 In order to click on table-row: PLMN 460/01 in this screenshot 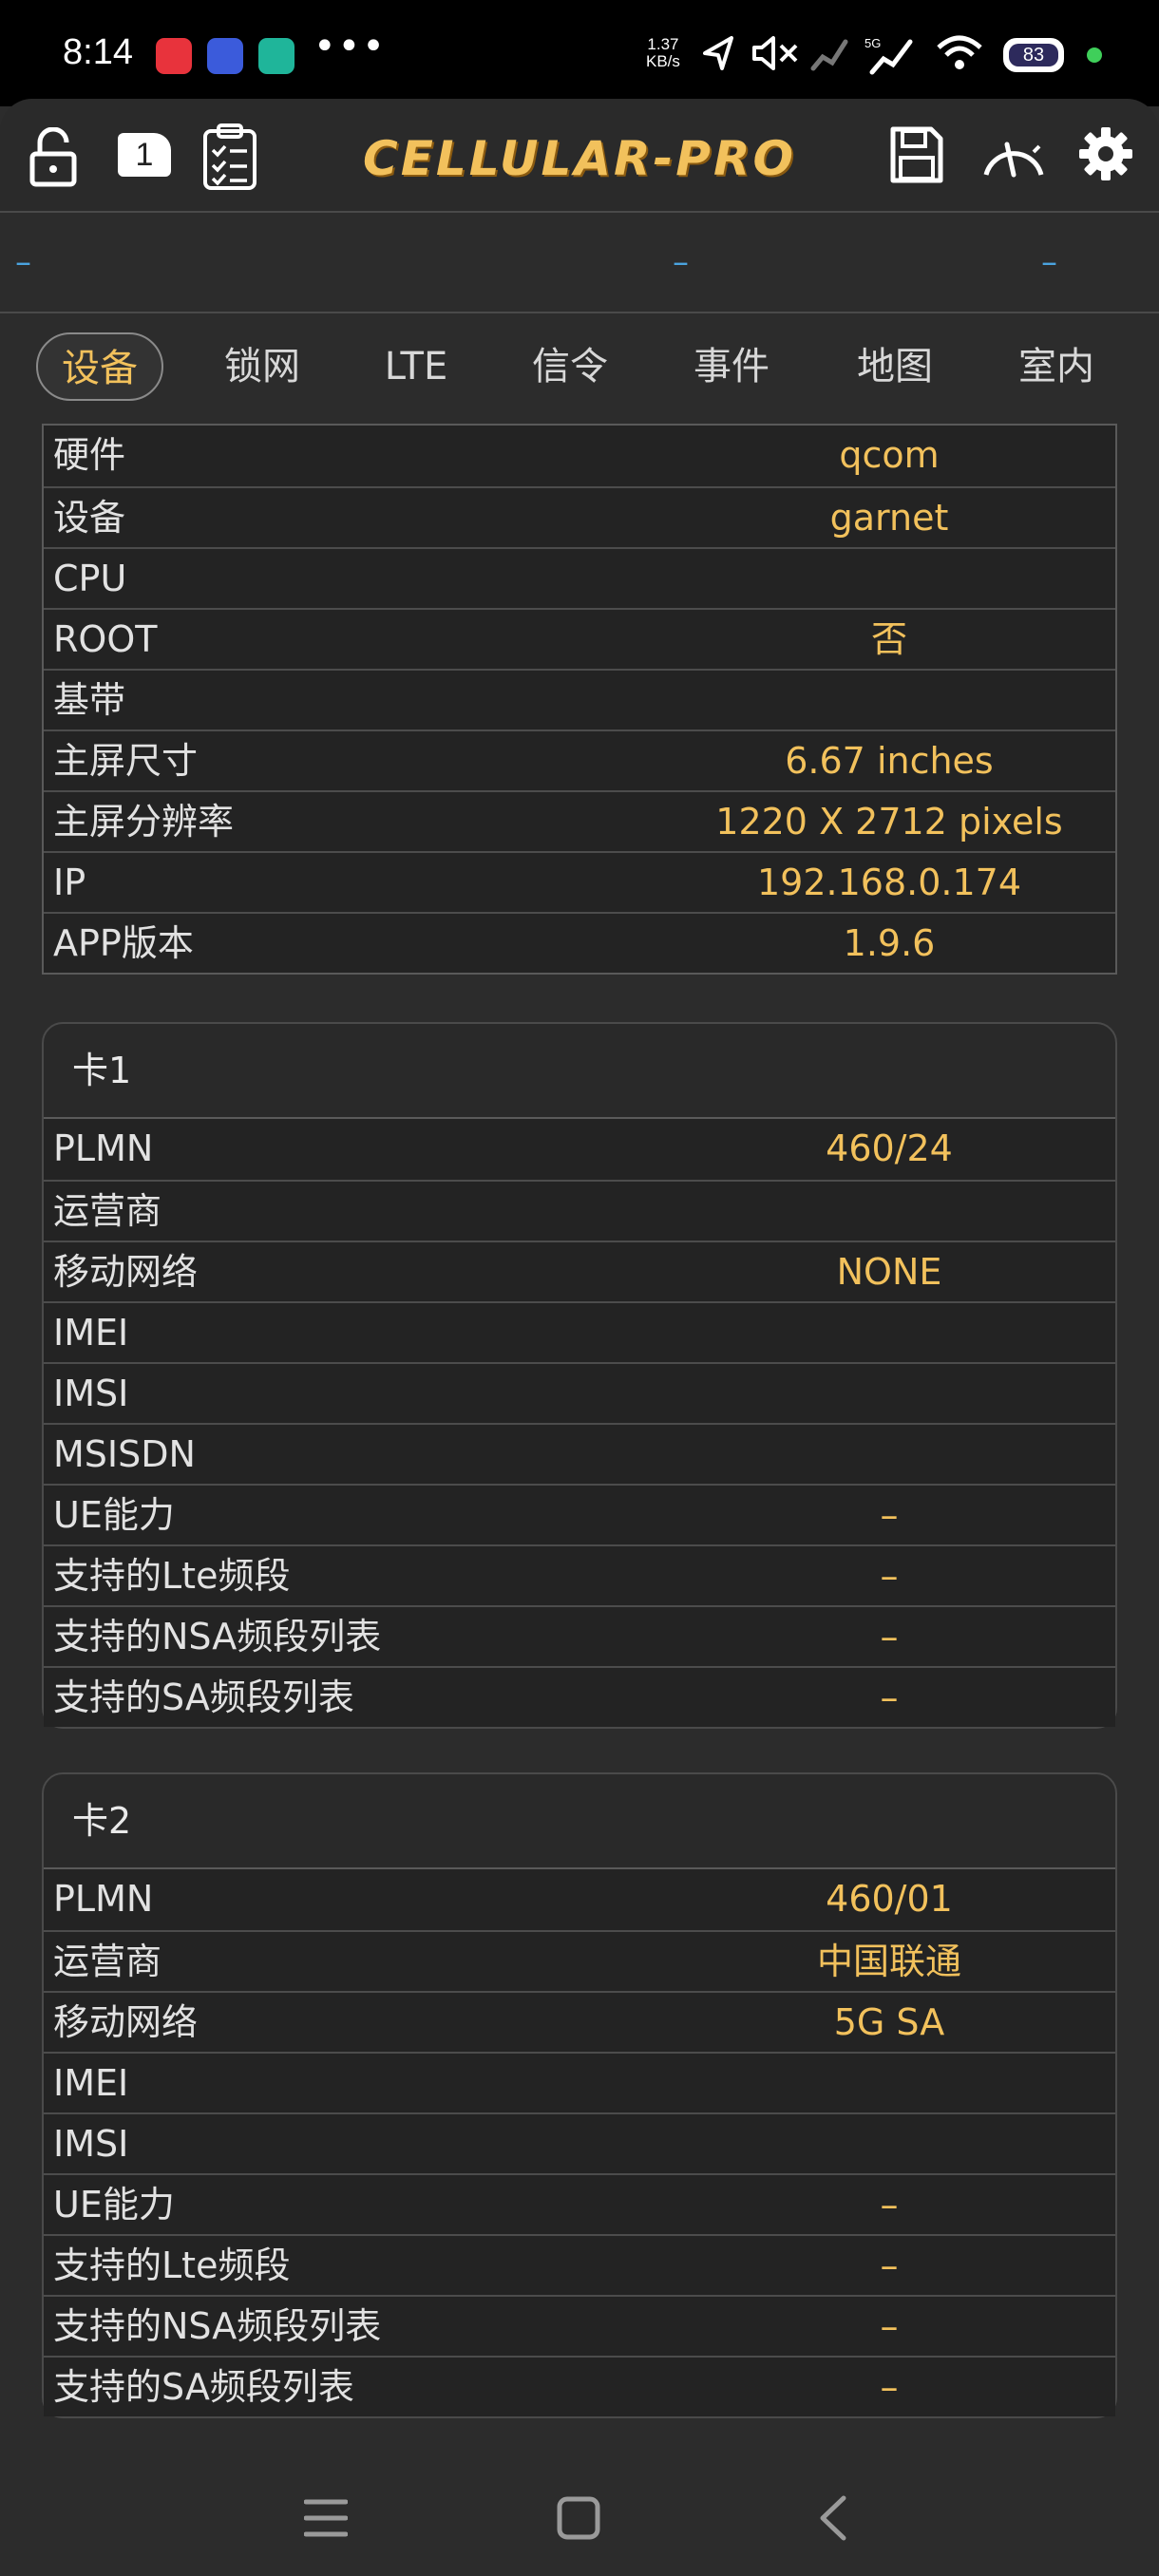, I will do `click(579, 1899)`.